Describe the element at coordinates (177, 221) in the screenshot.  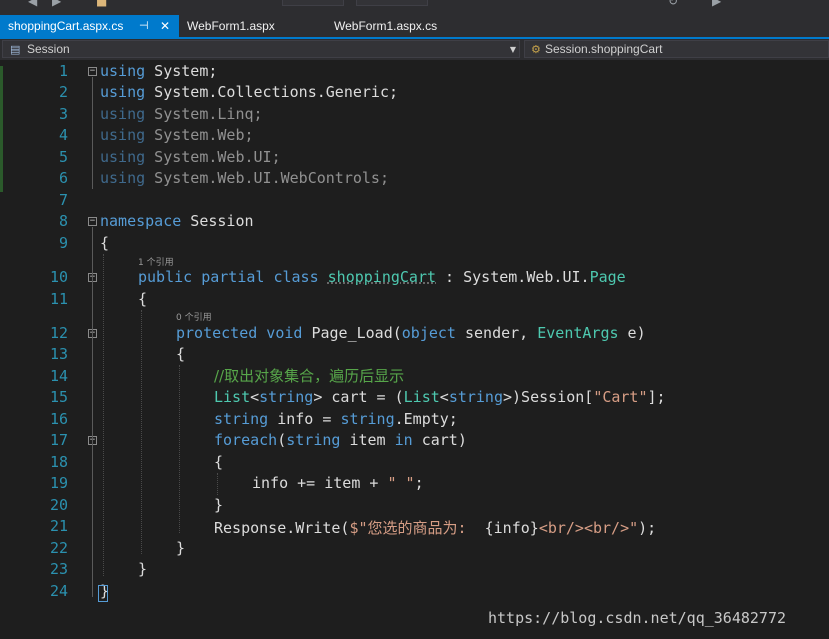
I see `code-line: namespace Session` at that location.